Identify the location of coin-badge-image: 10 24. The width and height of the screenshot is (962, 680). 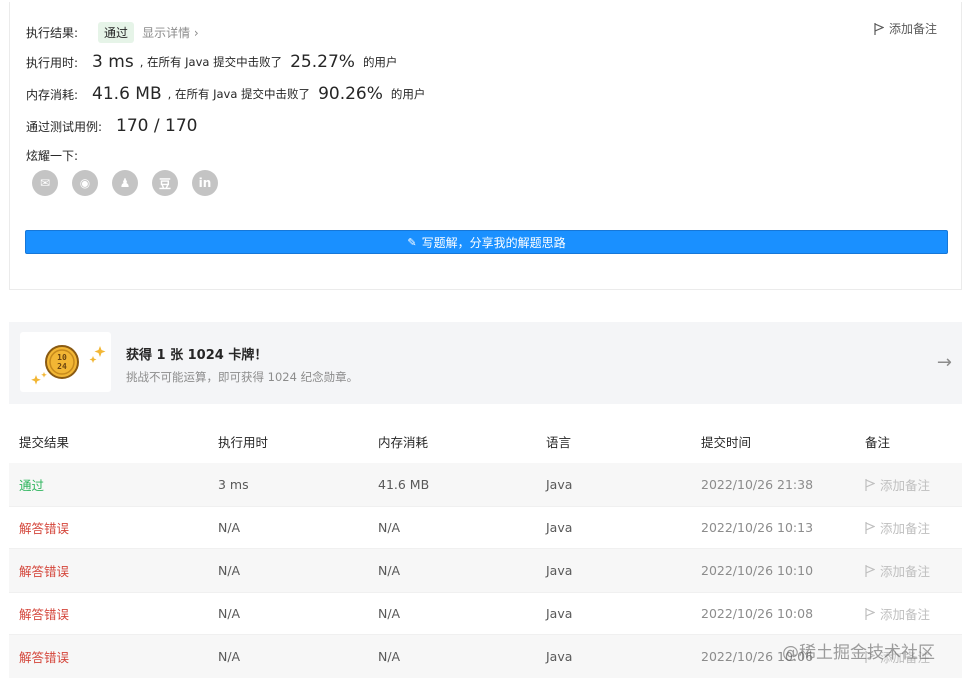
(65, 362).